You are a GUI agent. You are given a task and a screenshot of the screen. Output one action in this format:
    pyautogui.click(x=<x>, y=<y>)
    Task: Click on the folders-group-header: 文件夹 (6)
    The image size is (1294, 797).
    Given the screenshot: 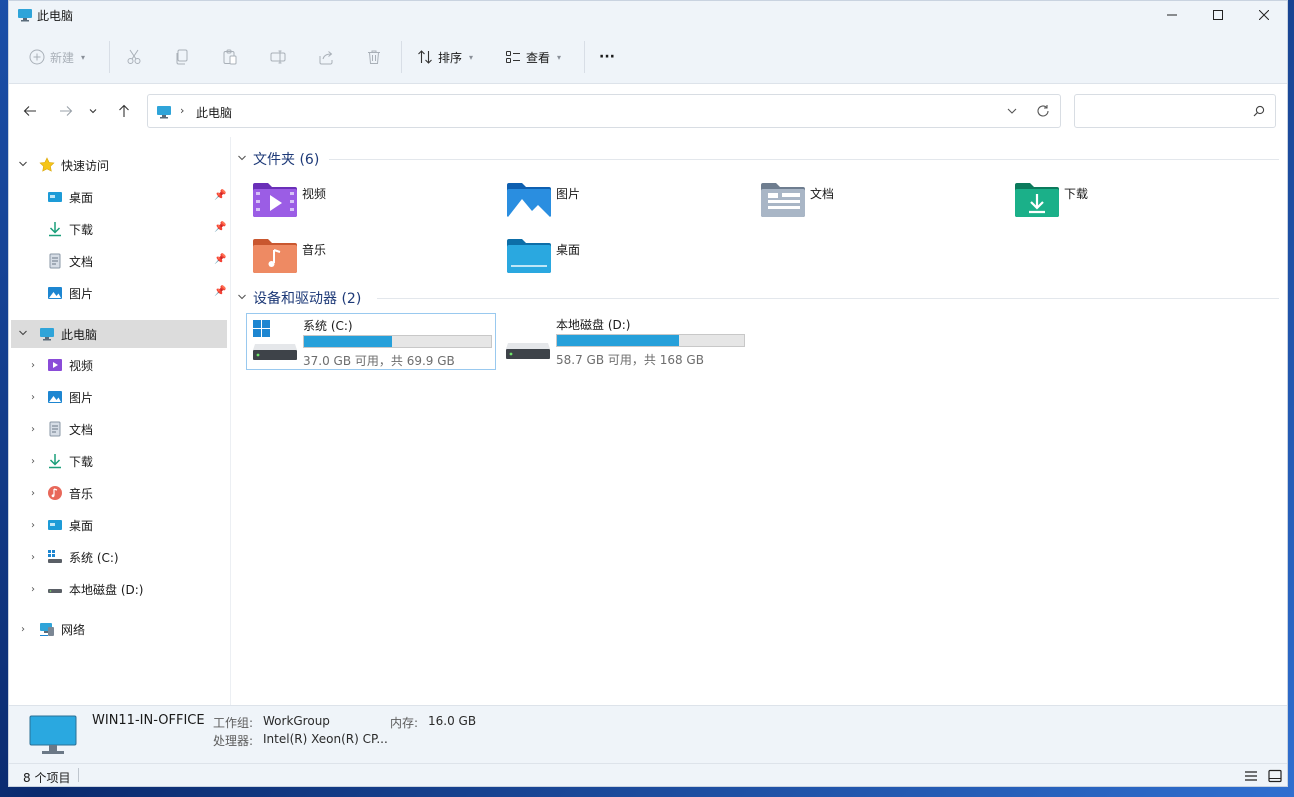 What is the action you would take?
    pyautogui.click(x=758, y=159)
    